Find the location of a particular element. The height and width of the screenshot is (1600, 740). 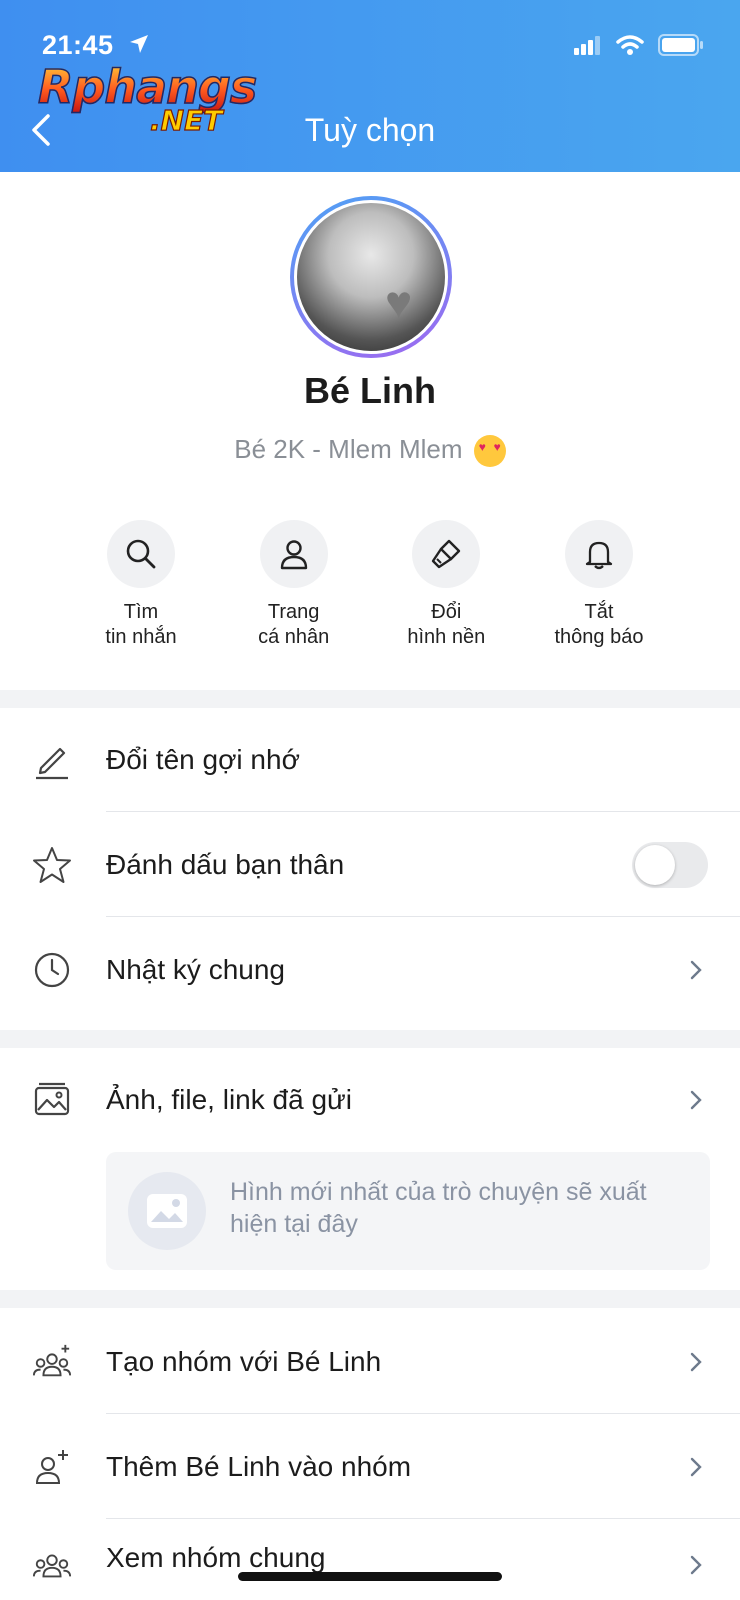

pencil-icon is located at coordinates (52, 760).